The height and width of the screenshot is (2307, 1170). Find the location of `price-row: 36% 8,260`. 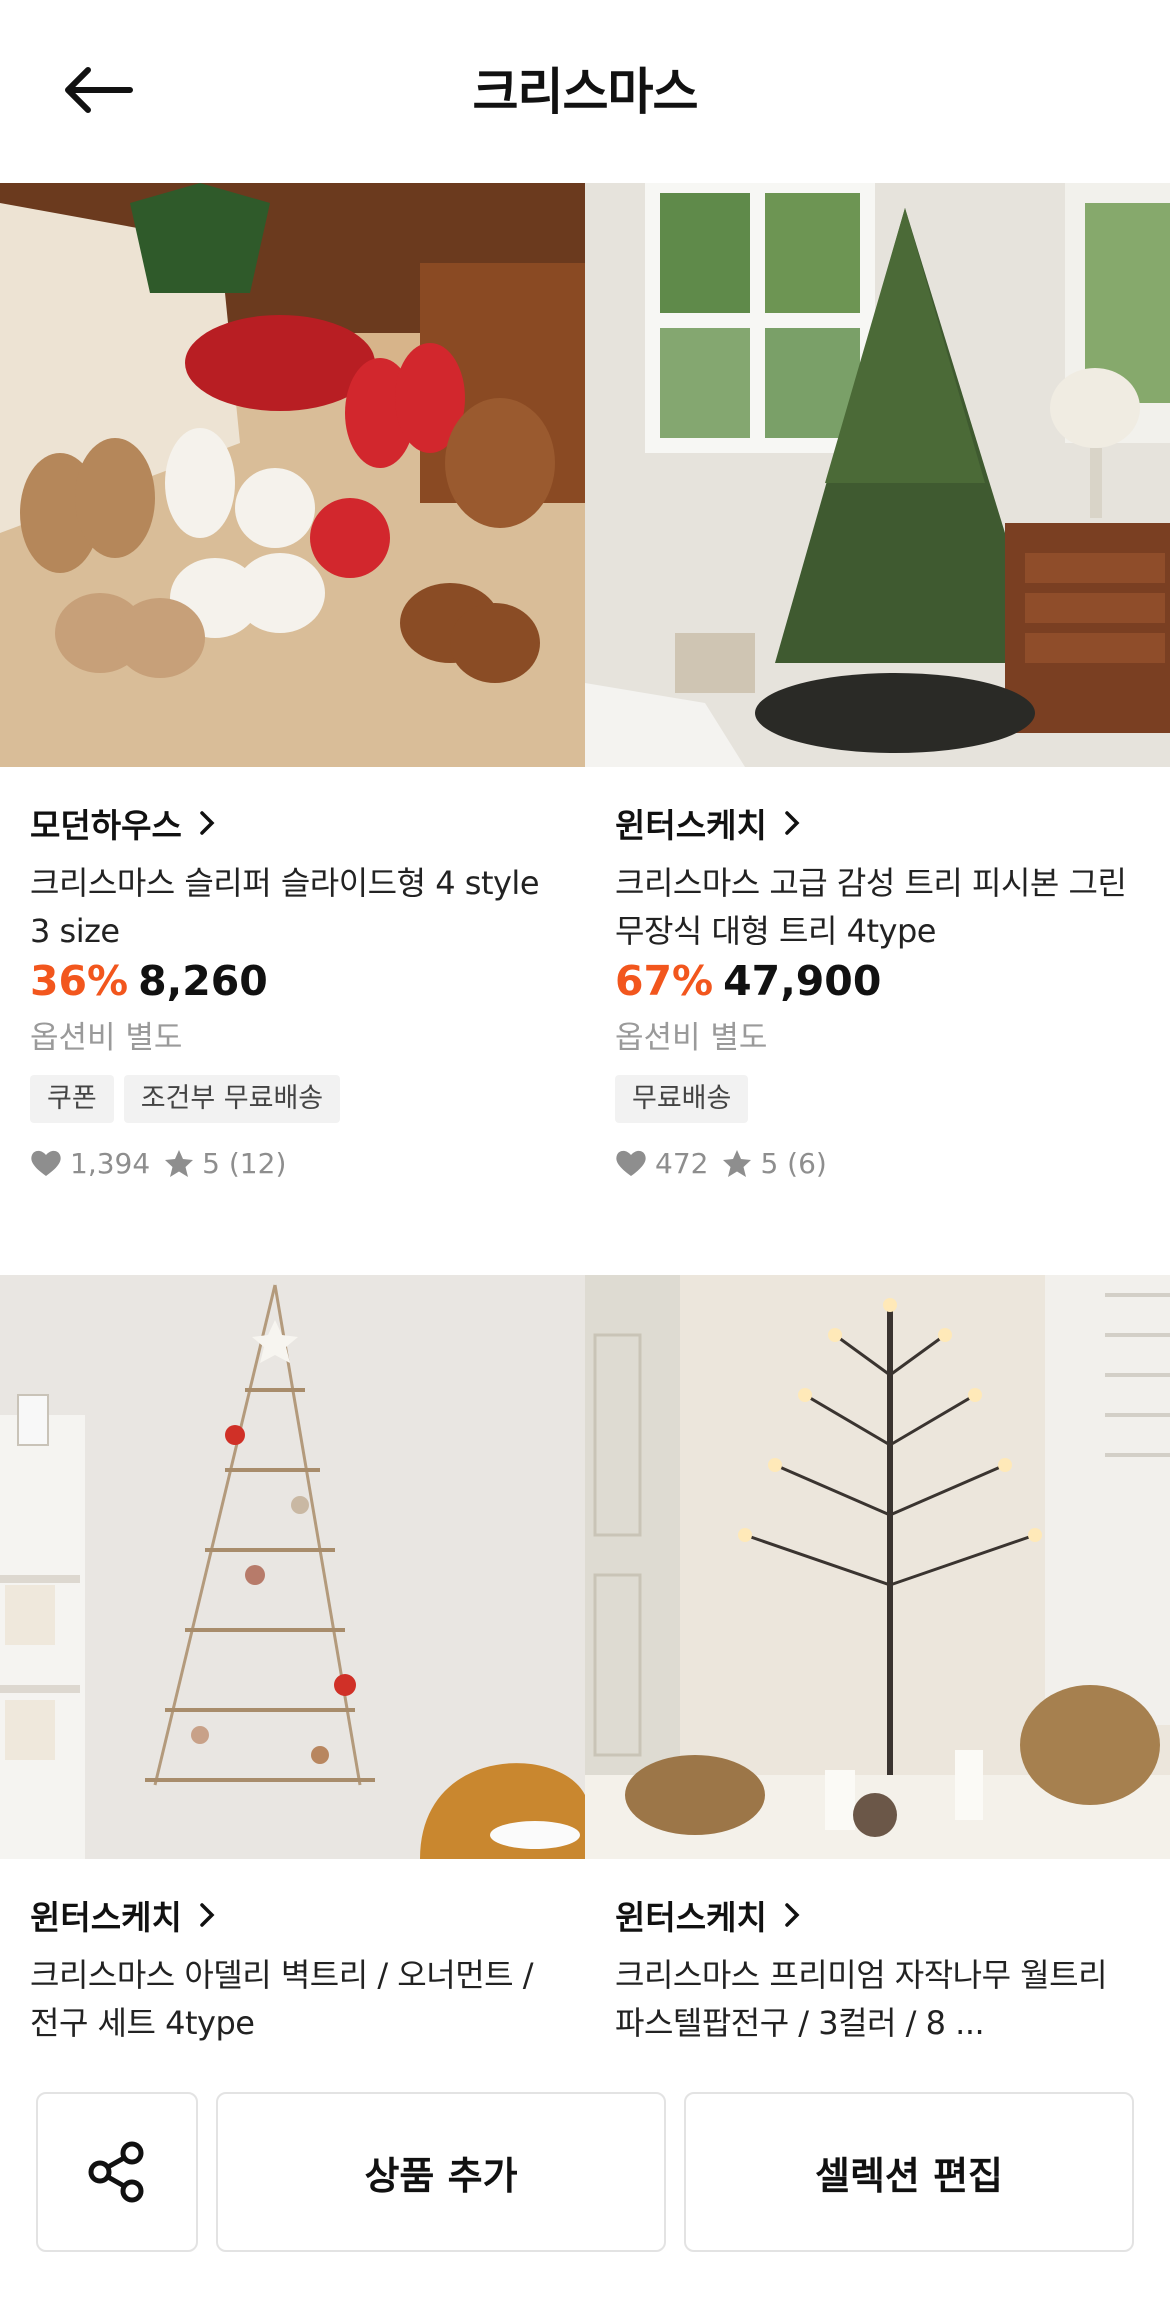

price-row: 36% 8,260 is located at coordinates (292, 983).